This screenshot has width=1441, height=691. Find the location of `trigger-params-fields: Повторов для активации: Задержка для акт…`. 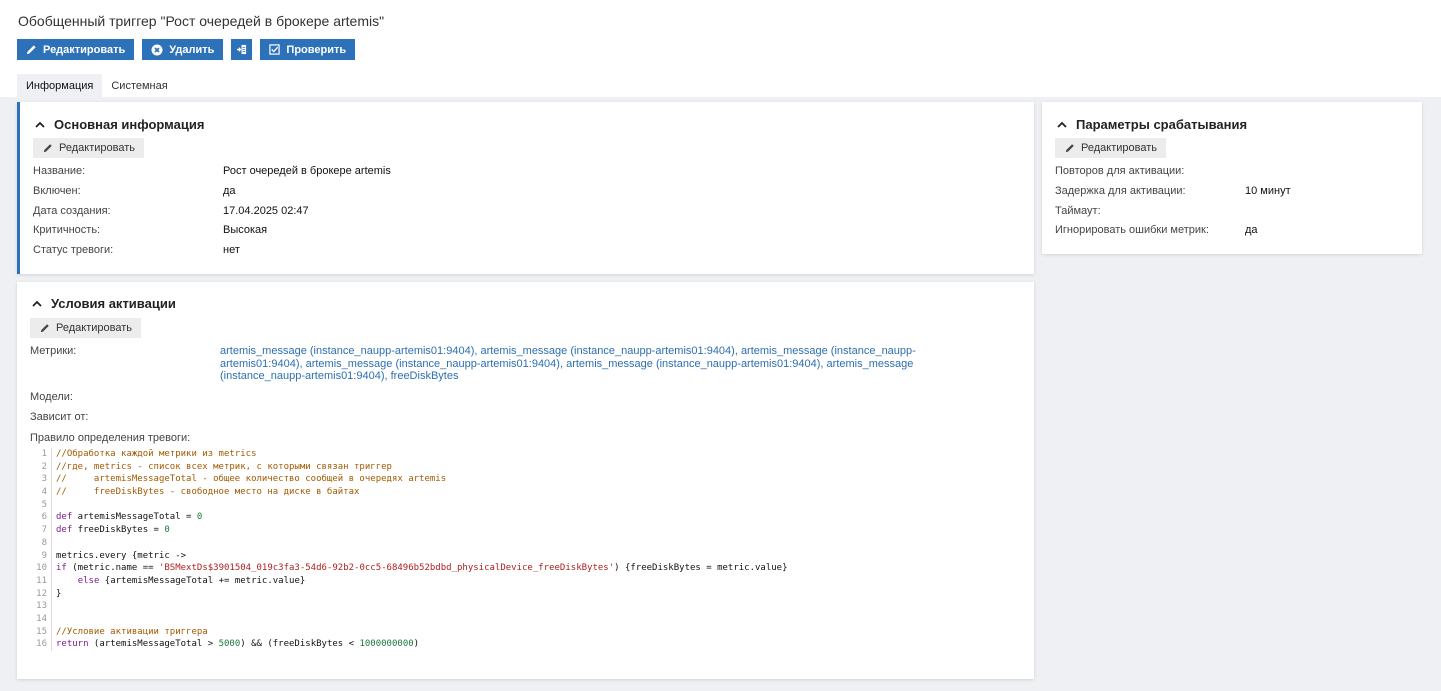

trigger-params-fields: Повторов для активации: Задержка для акт… is located at coordinates (1173, 201).